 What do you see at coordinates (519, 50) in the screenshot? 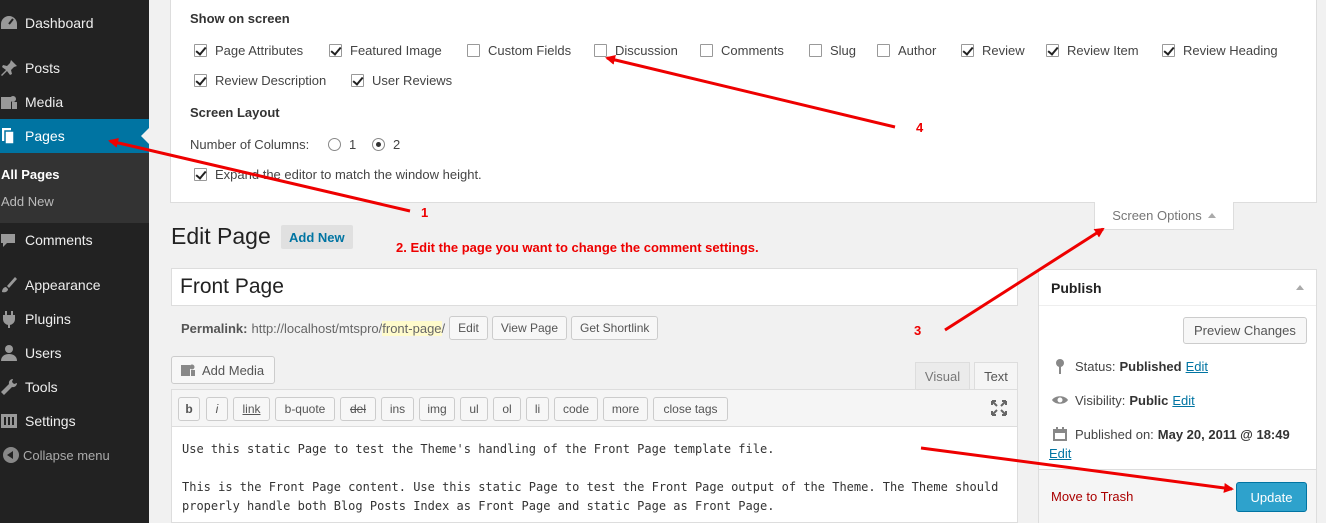
I see `checkbox-custom-fields: Custom Fields` at bounding box center [519, 50].